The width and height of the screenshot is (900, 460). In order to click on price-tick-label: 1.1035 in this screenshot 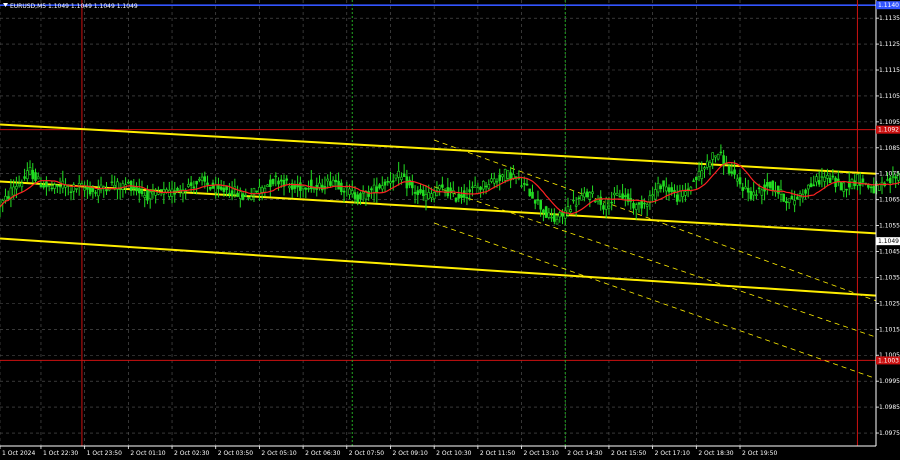, I will do `click(889, 277)`.